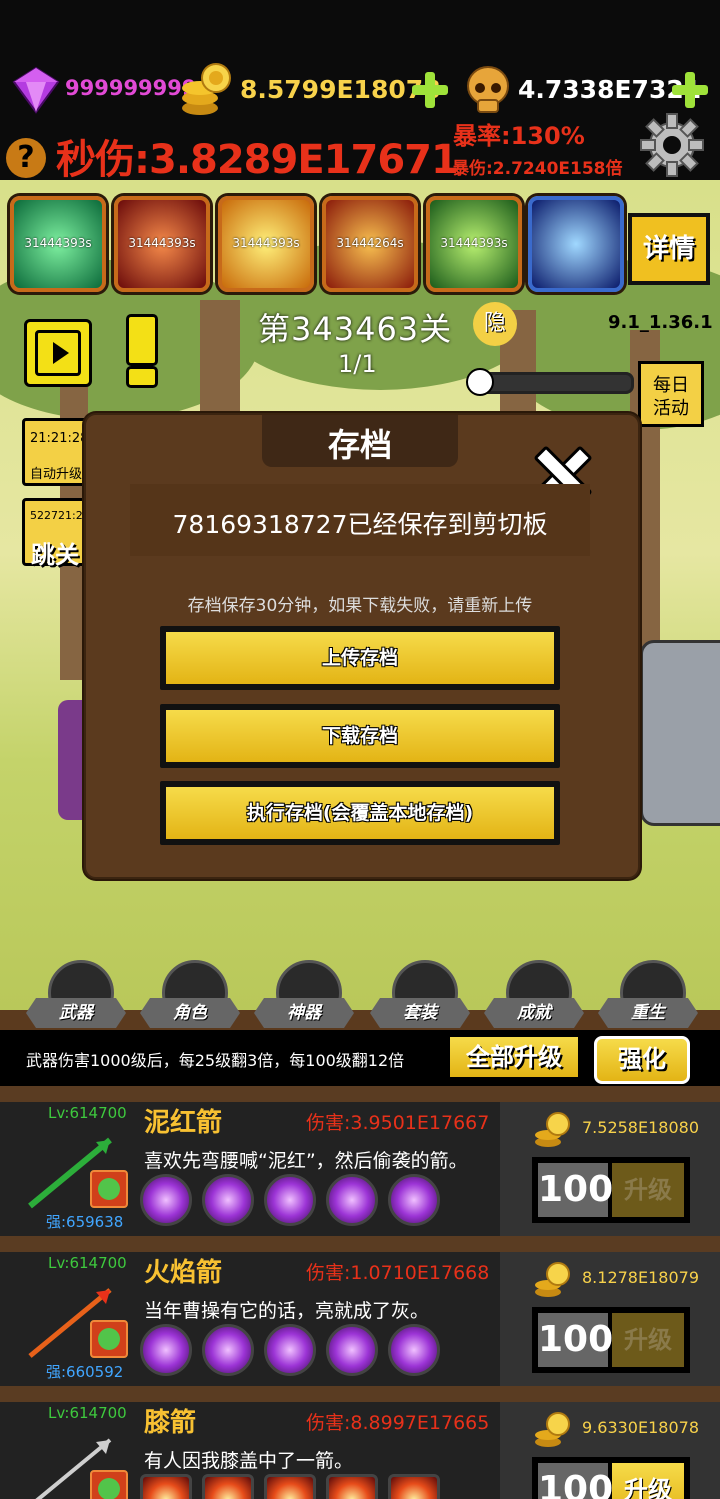 Image resolution: width=720 pixels, height=1499 pixels. What do you see at coordinates (170, 1423) in the screenshot?
I see `weapon-name: 膝箭` at bounding box center [170, 1423].